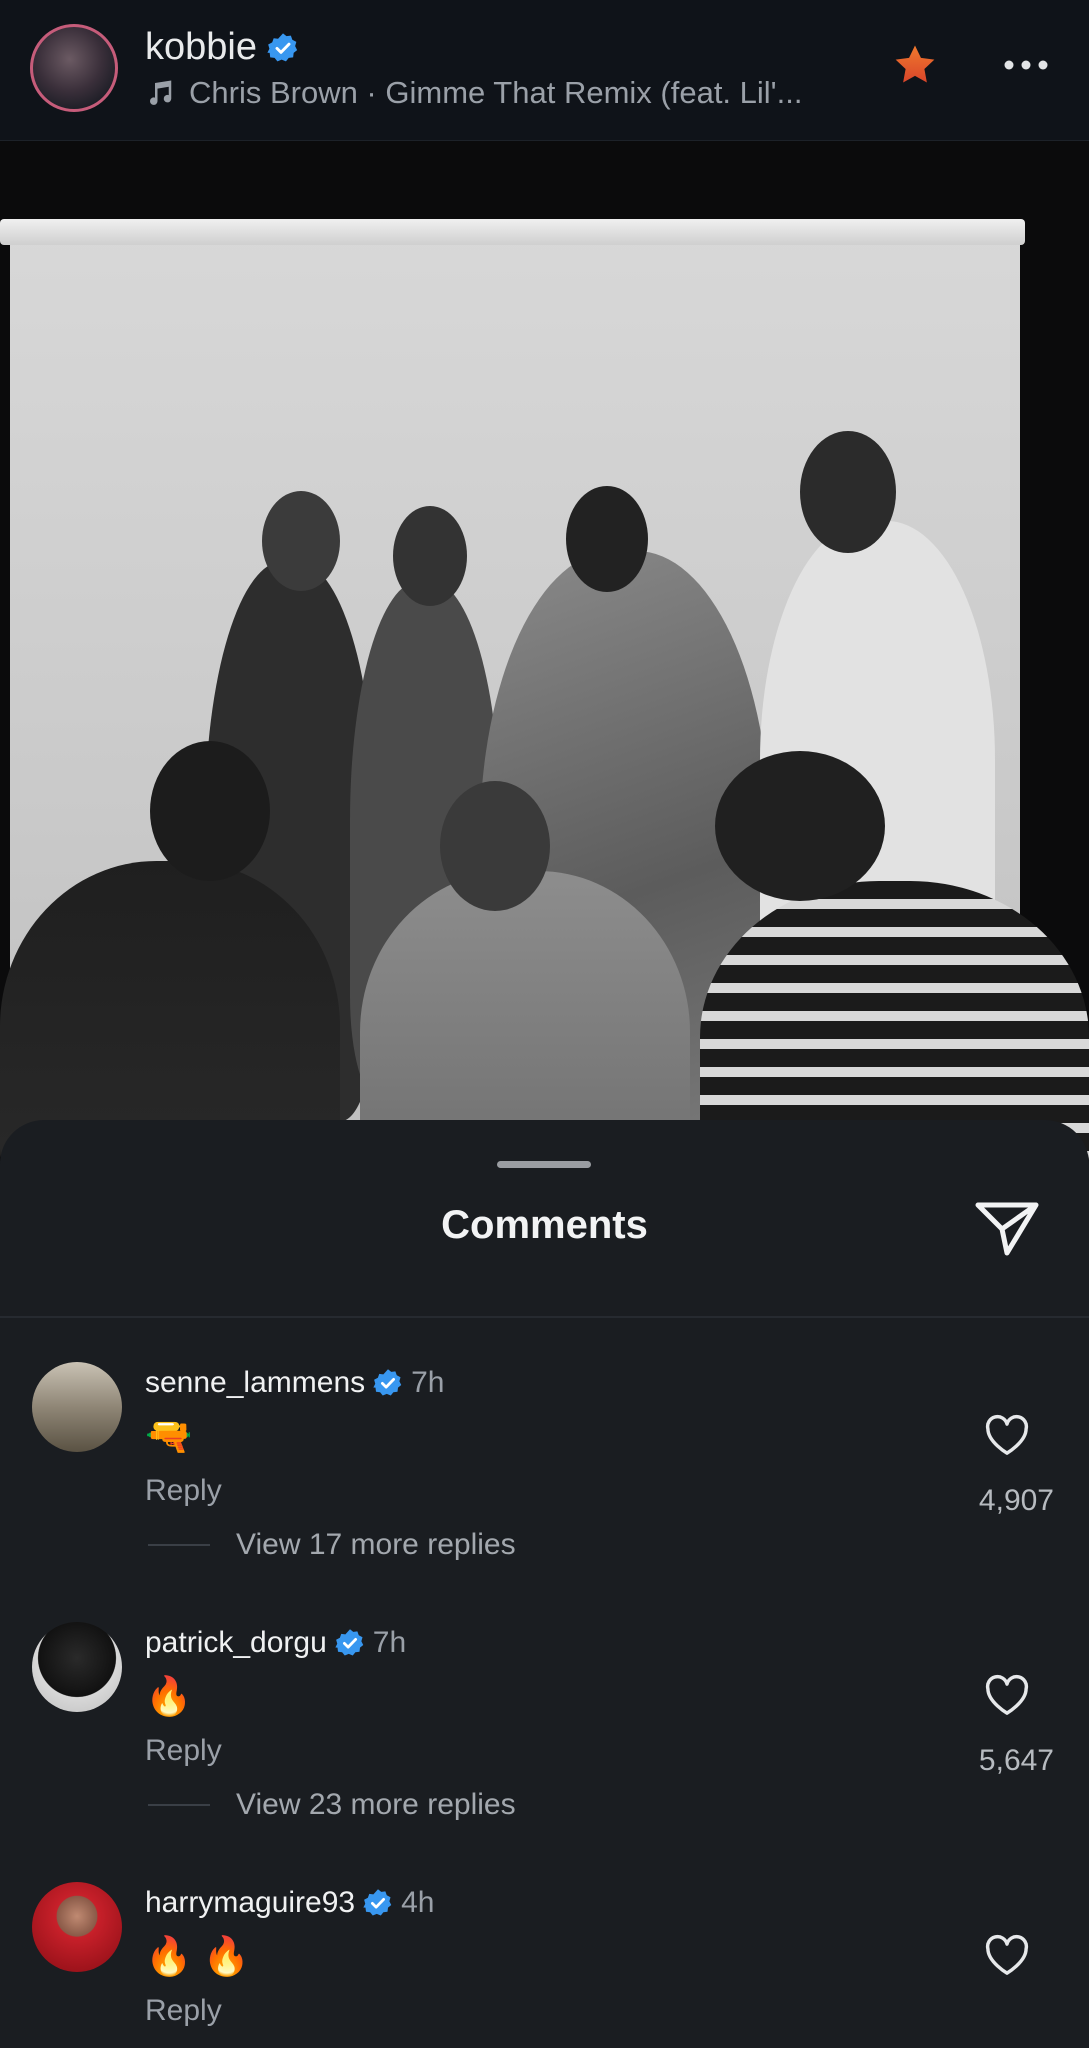  What do you see at coordinates (544, 1317) in the screenshot?
I see `sheet-divider` at bounding box center [544, 1317].